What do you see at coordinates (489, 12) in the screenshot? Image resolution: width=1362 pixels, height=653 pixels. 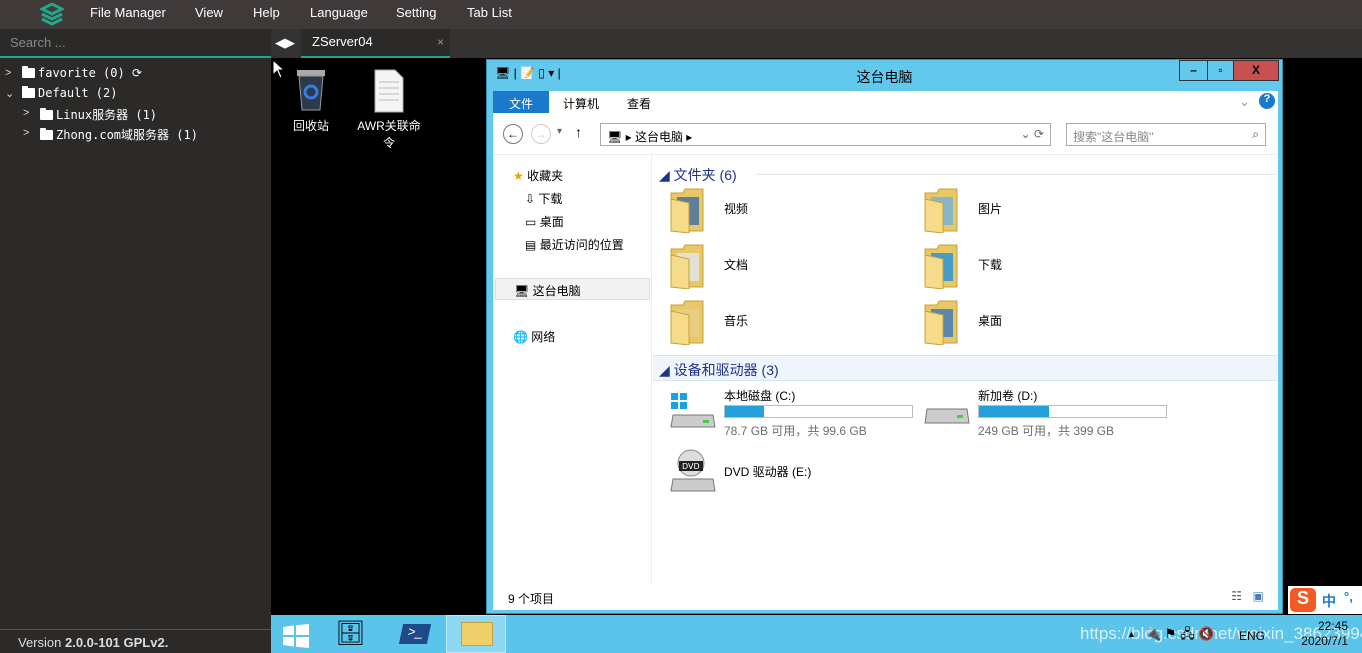 I see `menu-tab-list: Tab List` at bounding box center [489, 12].